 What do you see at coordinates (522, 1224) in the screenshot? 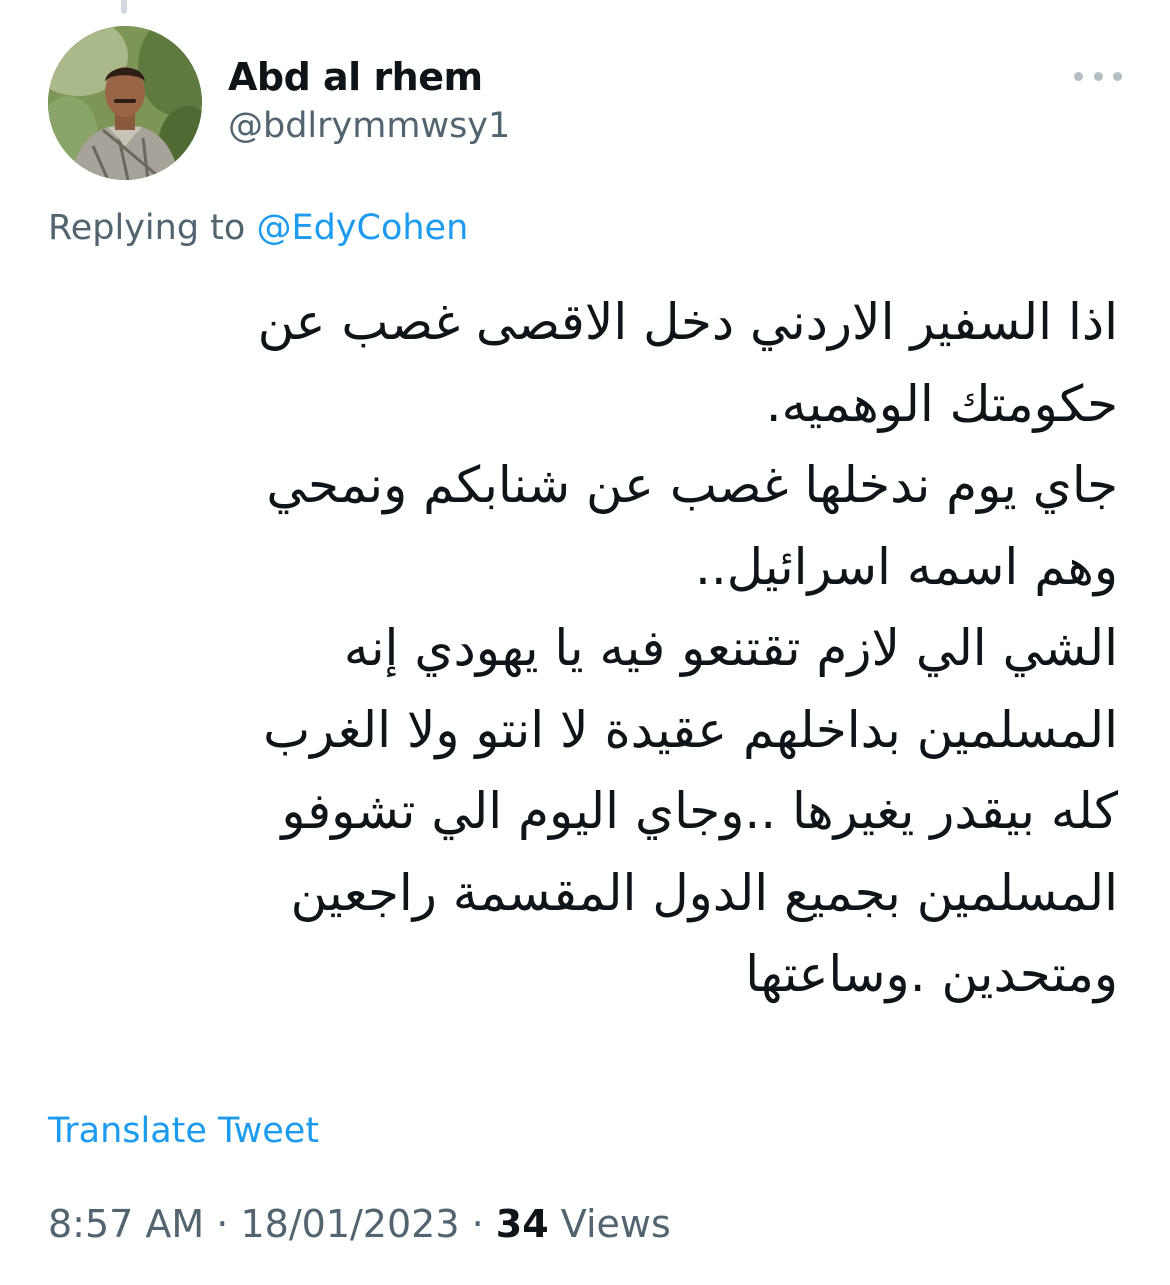
I see `views-count: 34` at bounding box center [522, 1224].